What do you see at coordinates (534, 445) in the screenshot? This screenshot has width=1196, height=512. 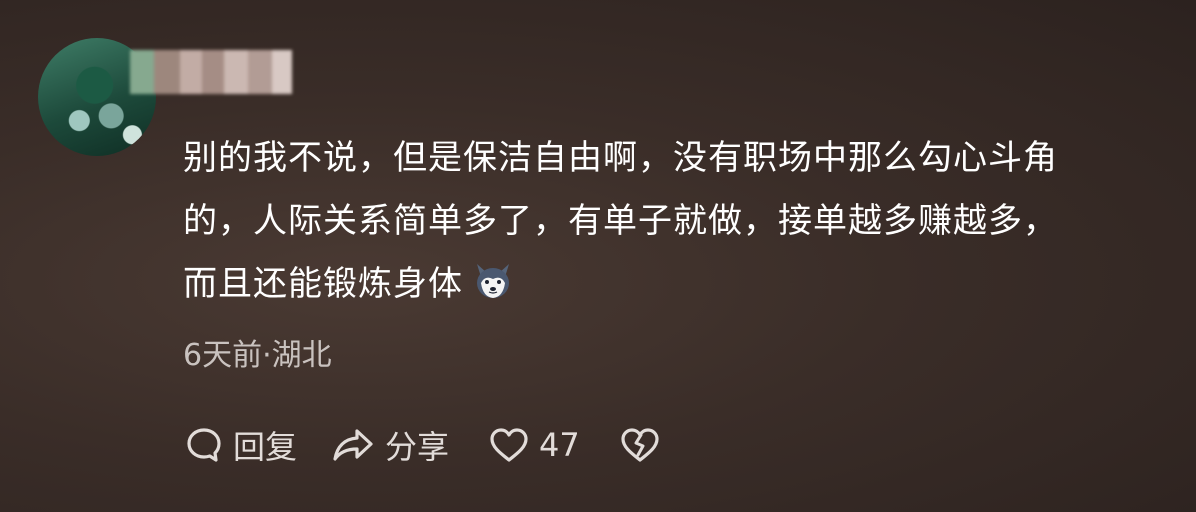 I see `like-button: 47` at bounding box center [534, 445].